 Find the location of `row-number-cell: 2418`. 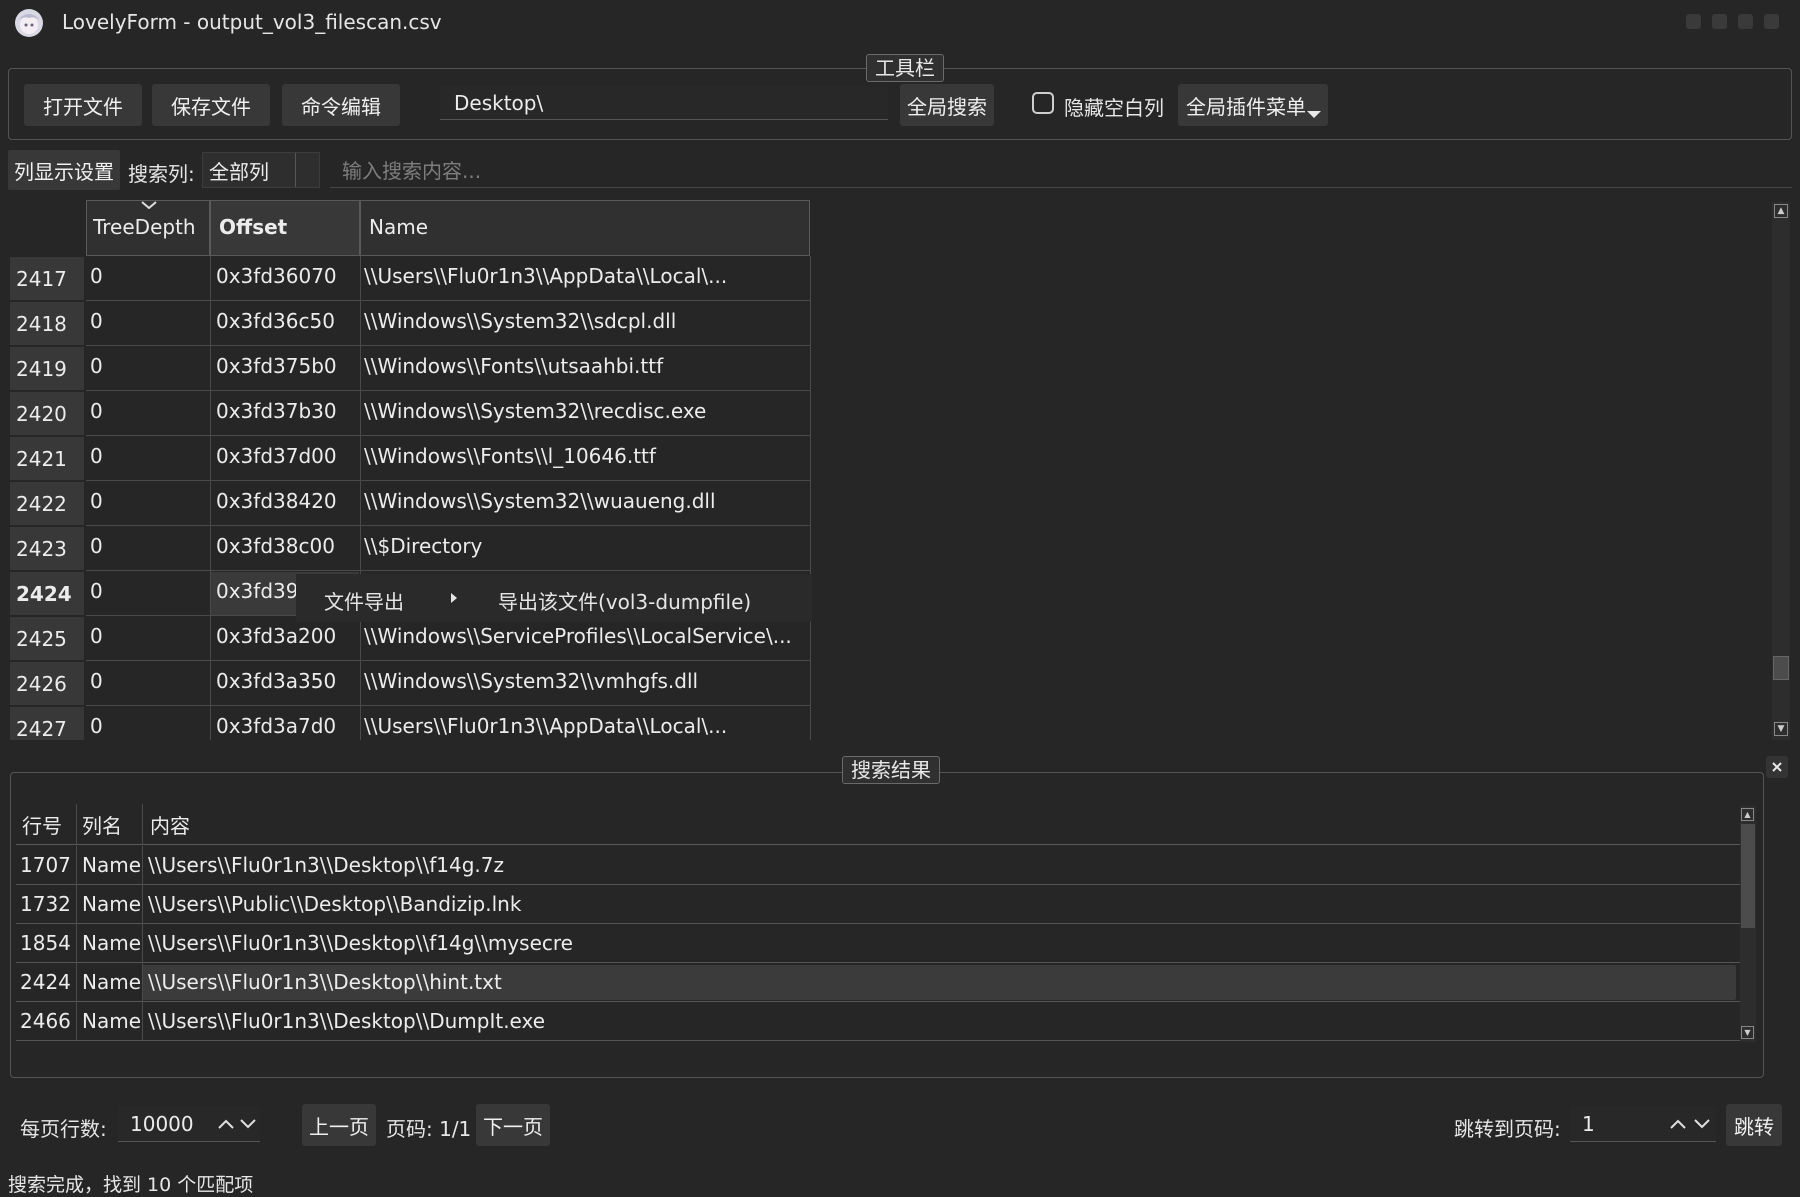

row-number-cell: 2418 is located at coordinates (47, 323).